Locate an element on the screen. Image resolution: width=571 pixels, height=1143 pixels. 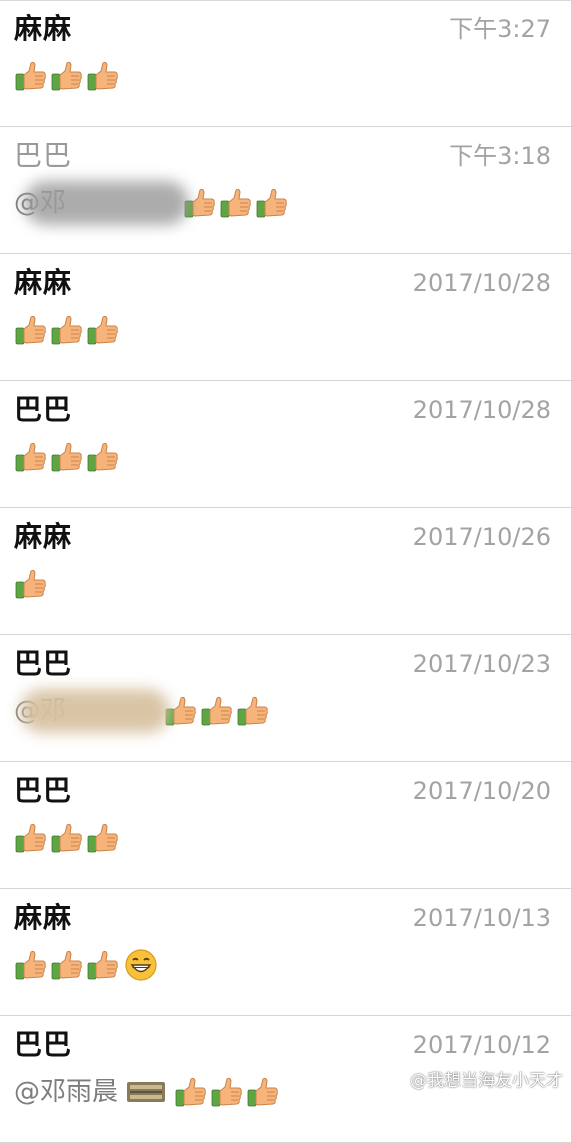
message-preview: @邓雨晨 is located at coordinates (148, 1092).